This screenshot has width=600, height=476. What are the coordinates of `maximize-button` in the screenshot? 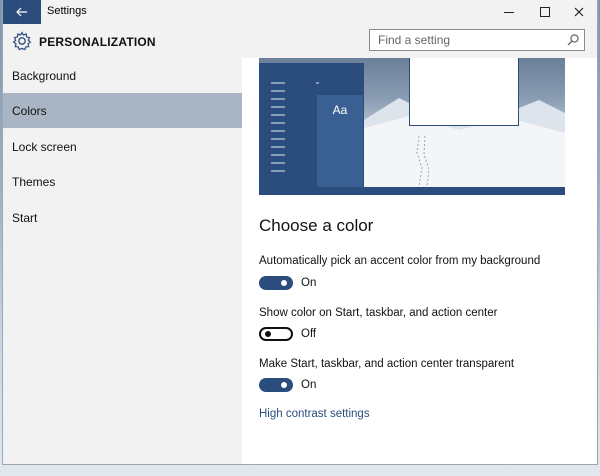 It's located at (545, 12).